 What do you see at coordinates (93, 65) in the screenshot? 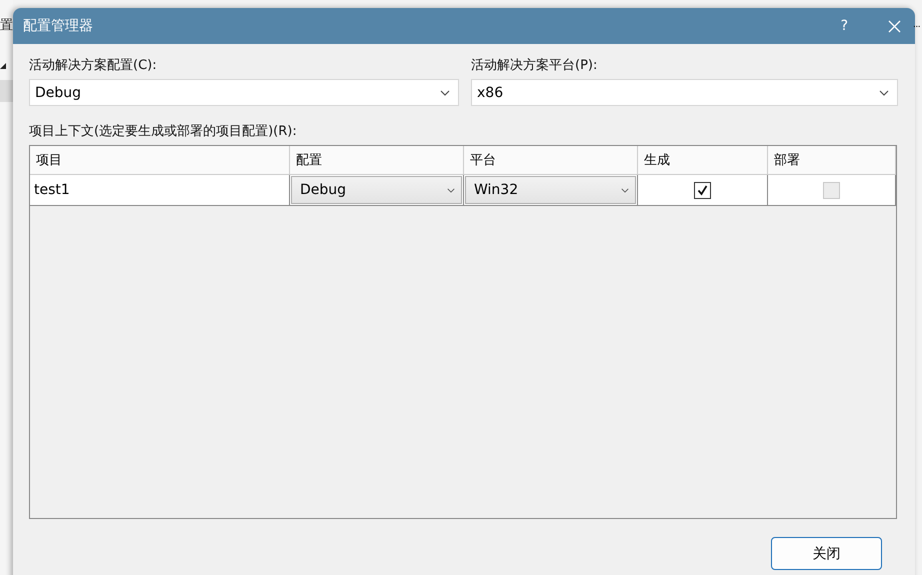
I see `field-label: 活动解决方案配置(C):` at bounding box center [93, 65].